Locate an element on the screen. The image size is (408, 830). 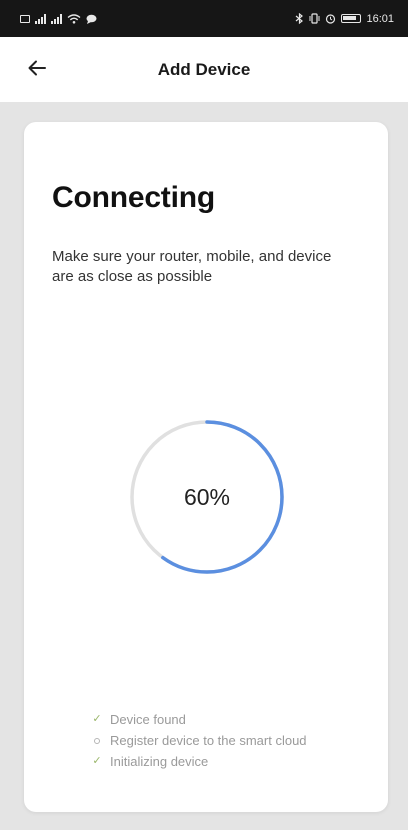
step-item: ✓ Initializing device is located at coordinates (199, 761).